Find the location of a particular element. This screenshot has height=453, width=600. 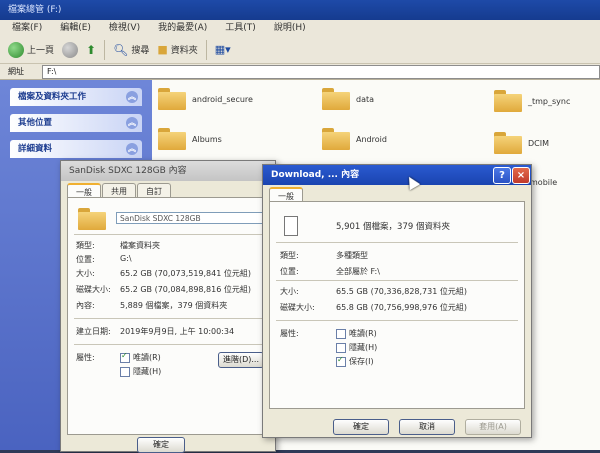

address-bar: 網址(D) F:\ is located at coordinates (300, 78).